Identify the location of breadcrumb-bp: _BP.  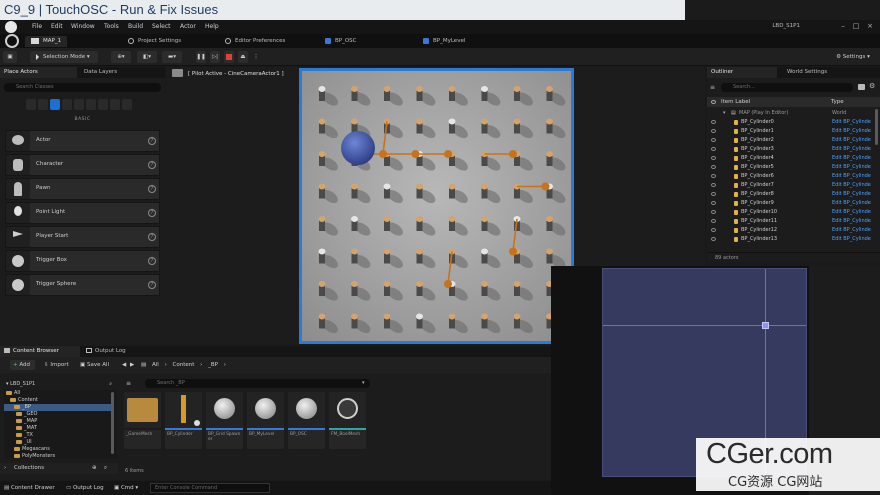
(213, 365).